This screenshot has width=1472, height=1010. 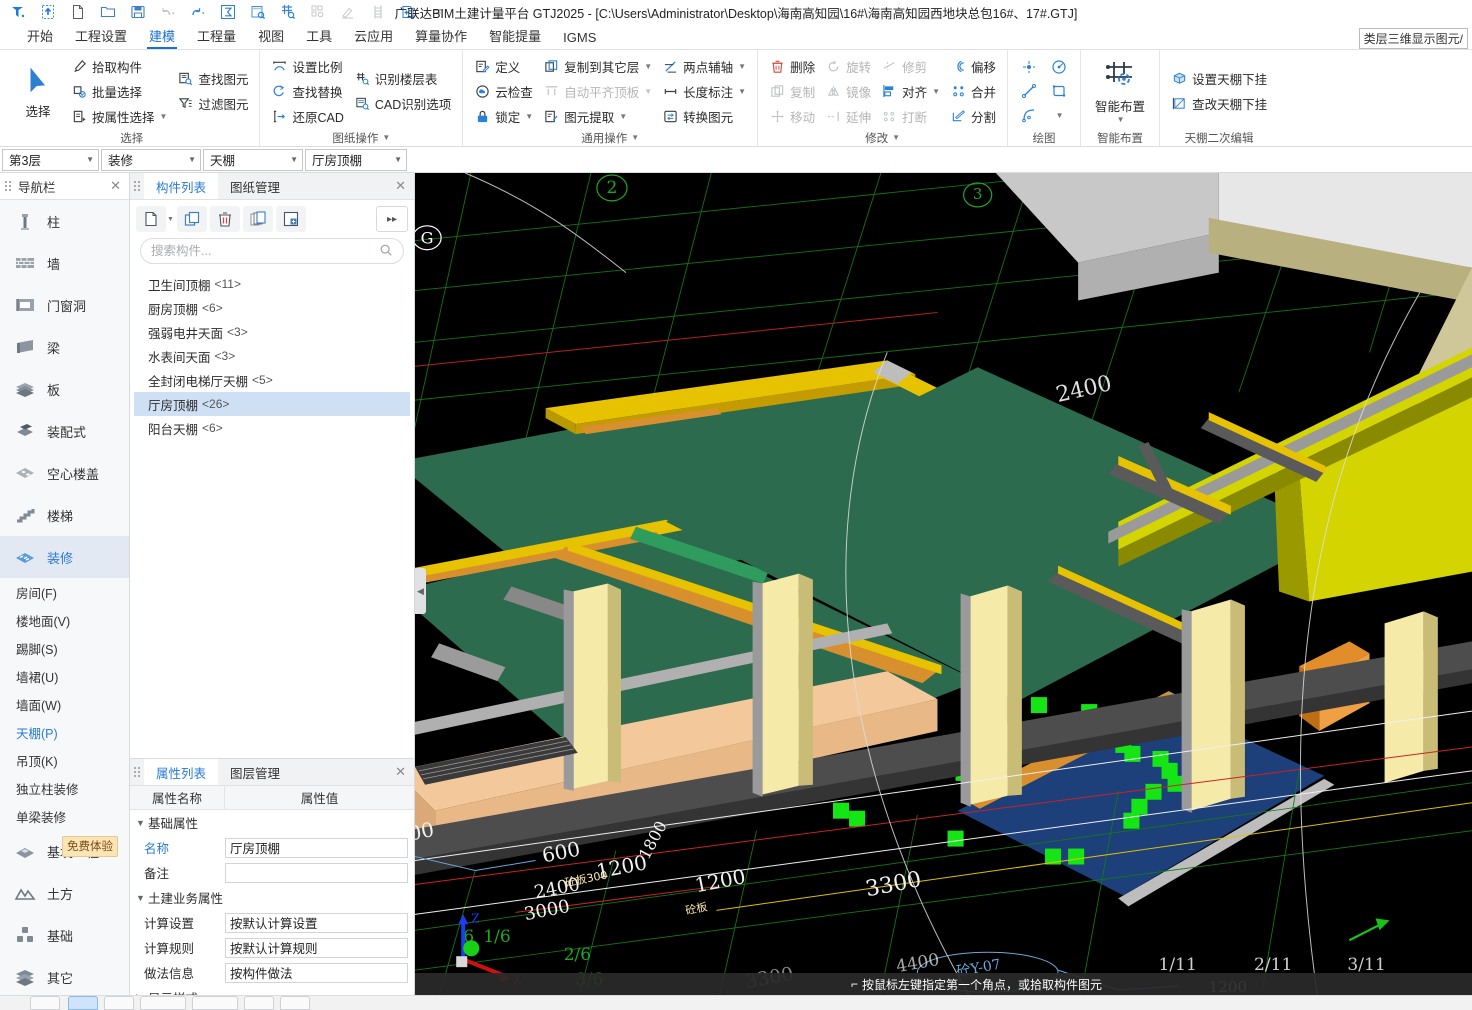 I want to click on category-selector: 装修 ▼, so click(x=151, y=159).